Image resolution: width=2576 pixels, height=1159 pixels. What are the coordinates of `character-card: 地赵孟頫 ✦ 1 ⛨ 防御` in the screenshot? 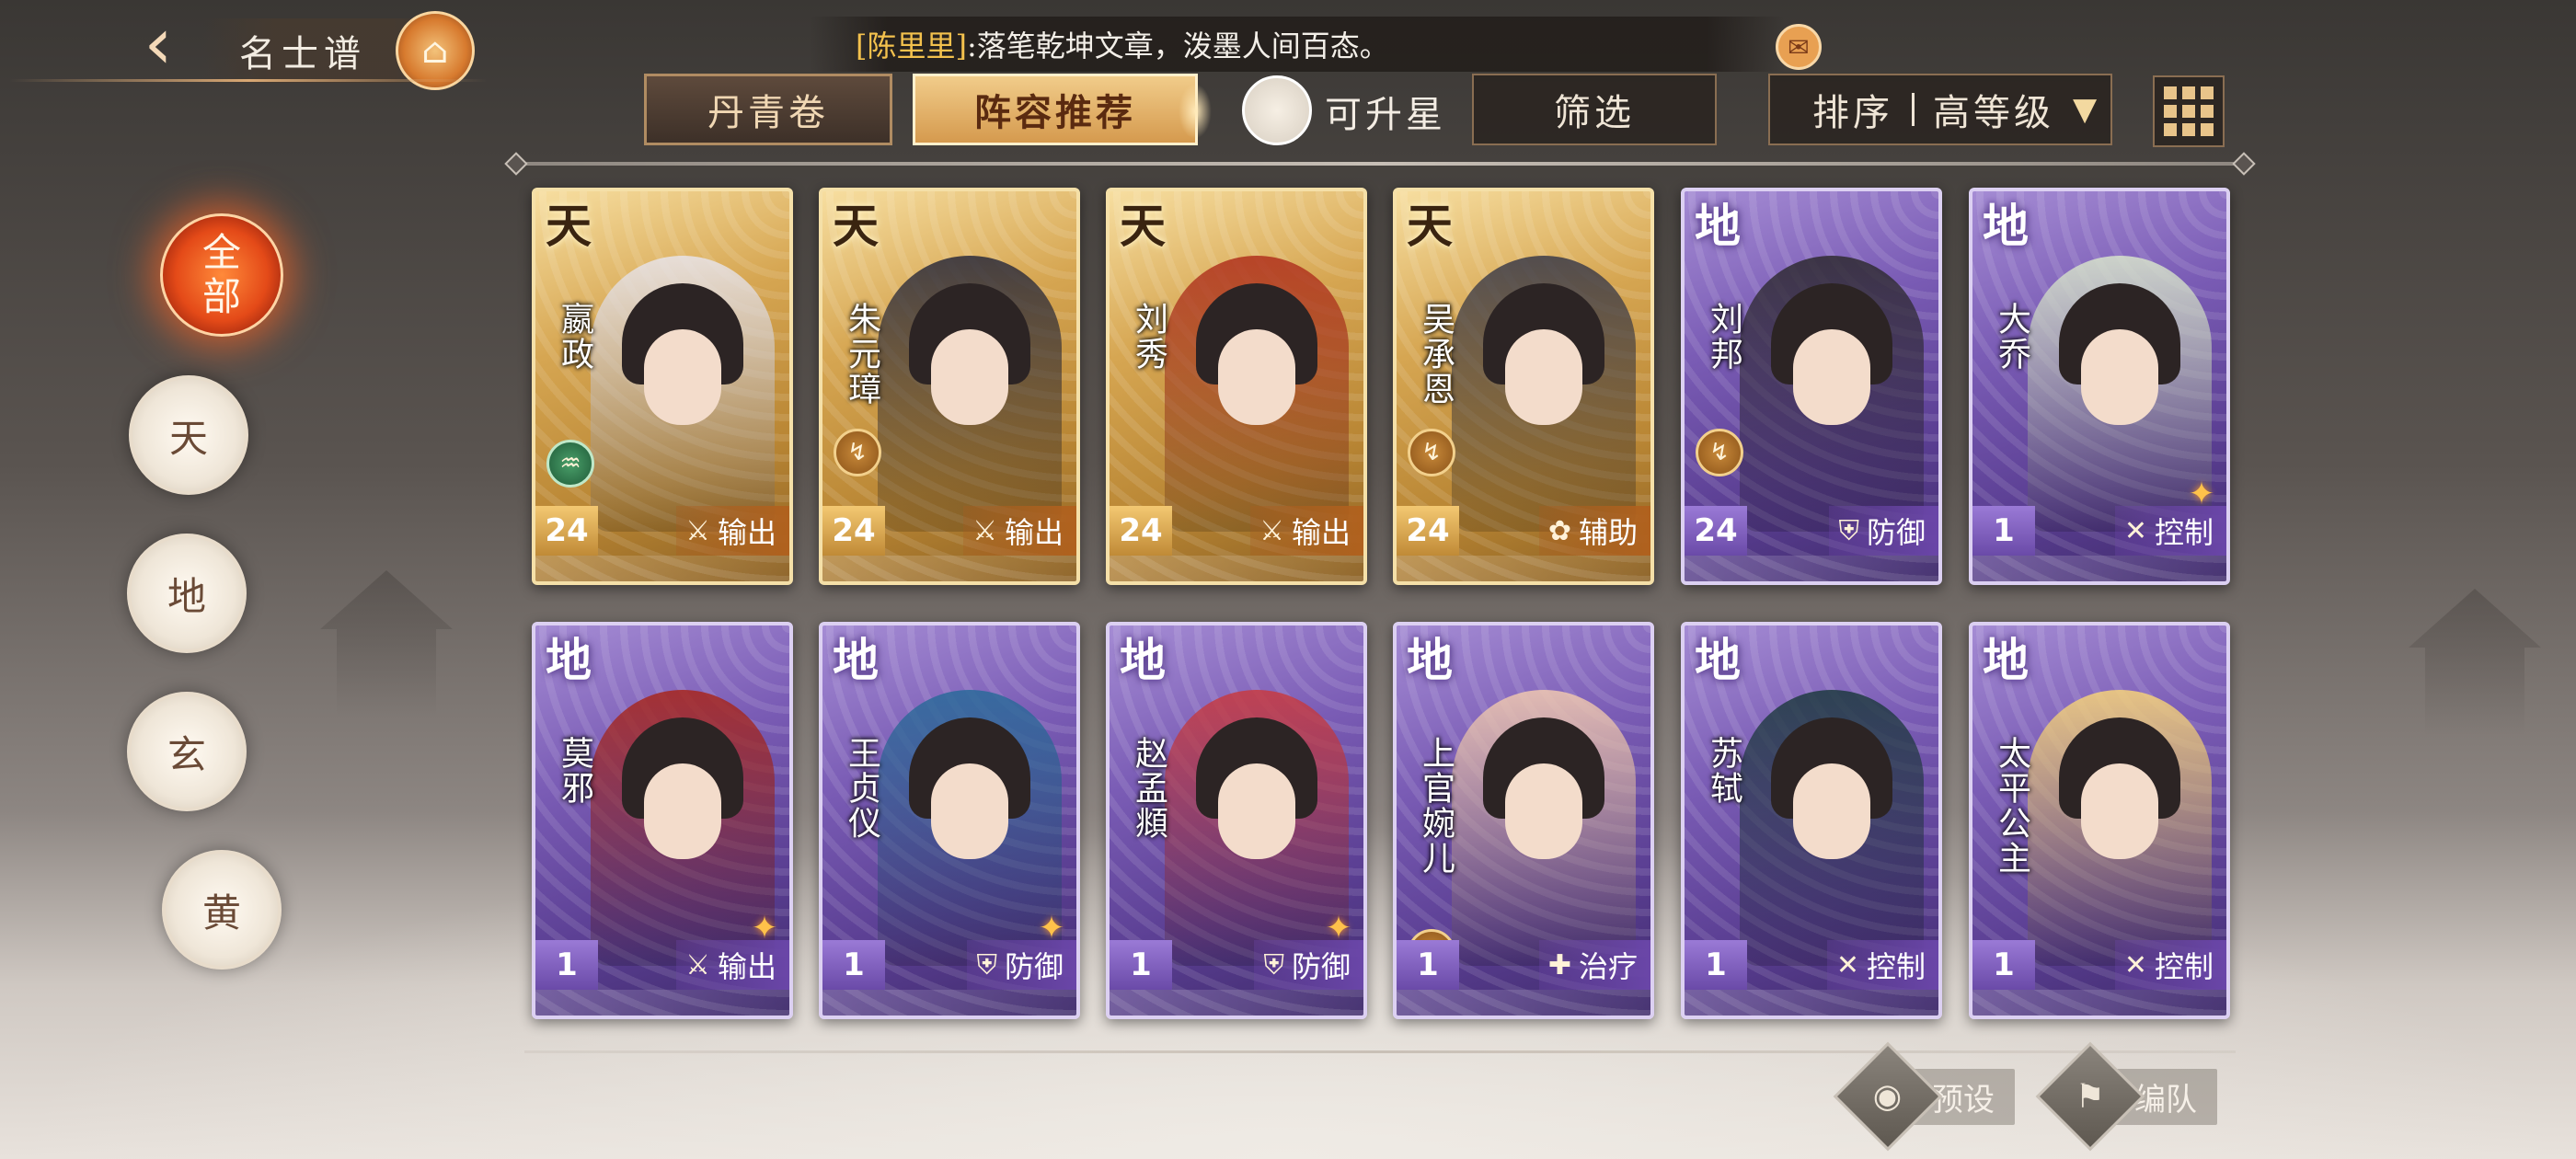 It's located at (1236, 820).